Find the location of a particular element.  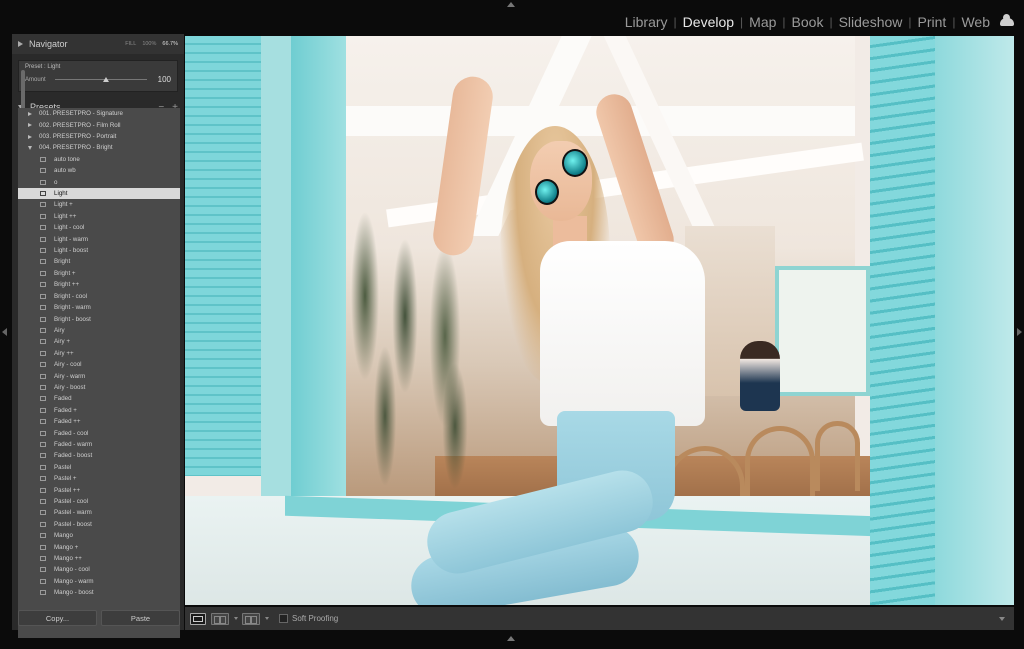

preset-item: auto wb is located at coordinates (99, 170).